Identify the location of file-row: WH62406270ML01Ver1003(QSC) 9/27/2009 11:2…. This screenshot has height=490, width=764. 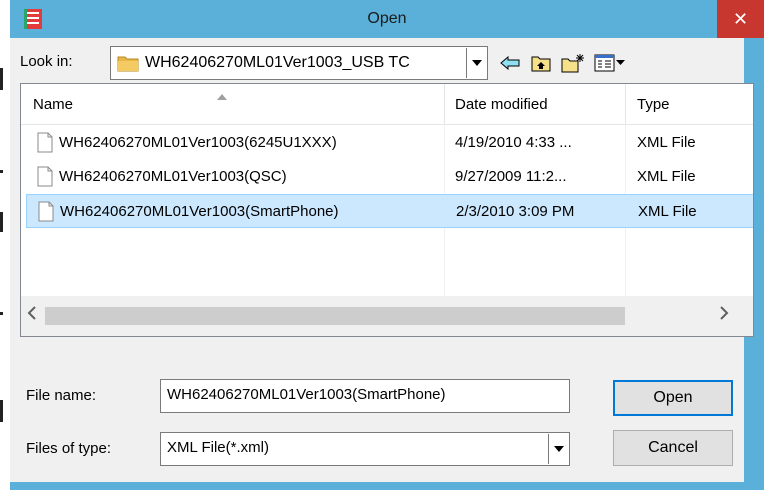
(387, 177).